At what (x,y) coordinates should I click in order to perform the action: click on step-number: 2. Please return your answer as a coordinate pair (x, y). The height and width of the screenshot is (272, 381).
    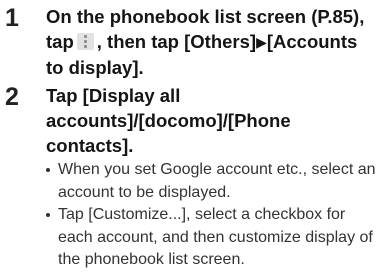
    Looking at the image, I should click on (12, 97).